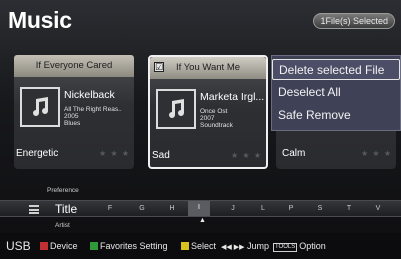  Describe the element at coordinates (71, 116) in the screenshot. I see `card-year: 2005` at that location.